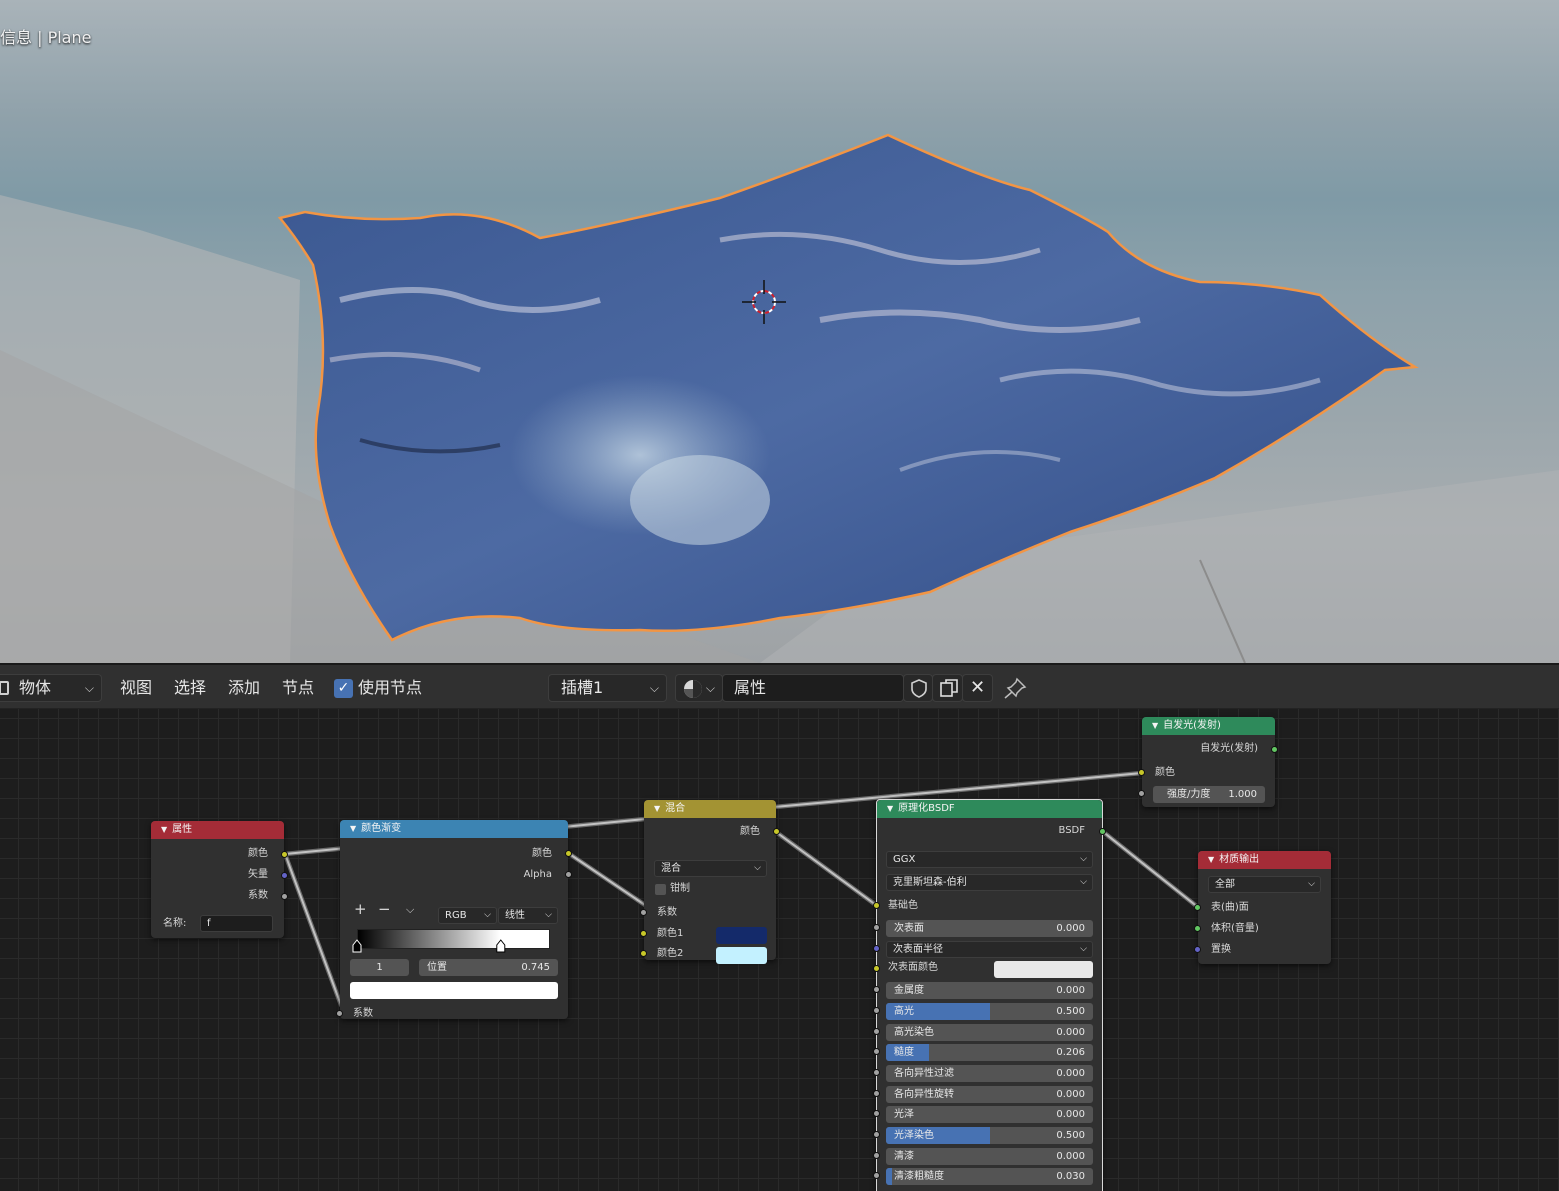 The width and height of the screenshot is (1559, 1191). I want to click on color2-input-socket, so click(643, 953).